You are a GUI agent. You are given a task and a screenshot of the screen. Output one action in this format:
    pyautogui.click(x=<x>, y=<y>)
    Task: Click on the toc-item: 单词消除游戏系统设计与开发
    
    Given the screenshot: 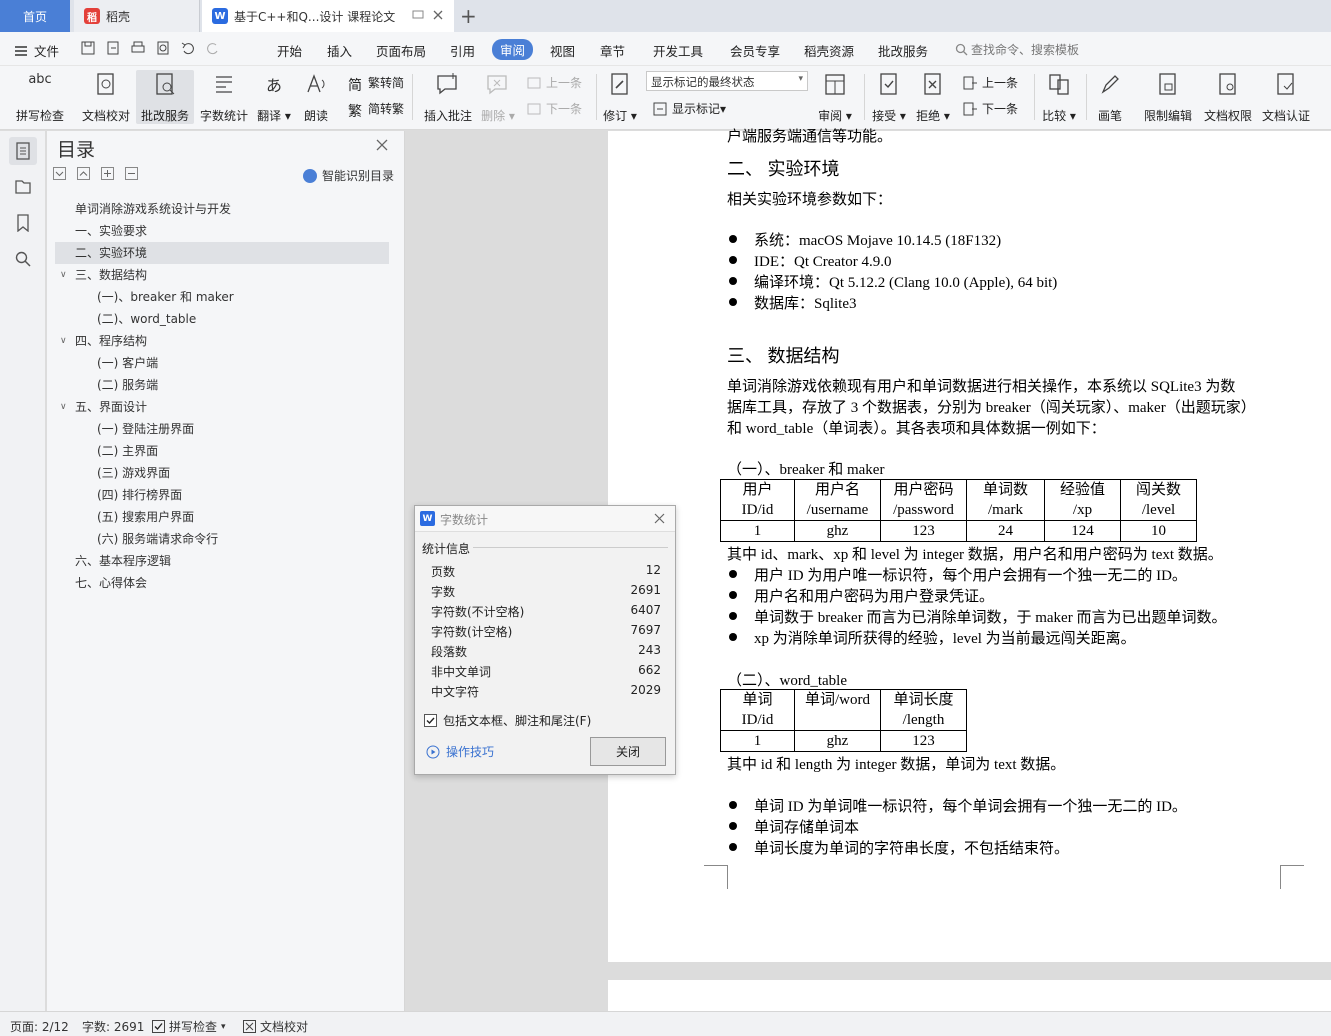 What is the action you would take?
    pyautogui.click(x=153, y=209)
    